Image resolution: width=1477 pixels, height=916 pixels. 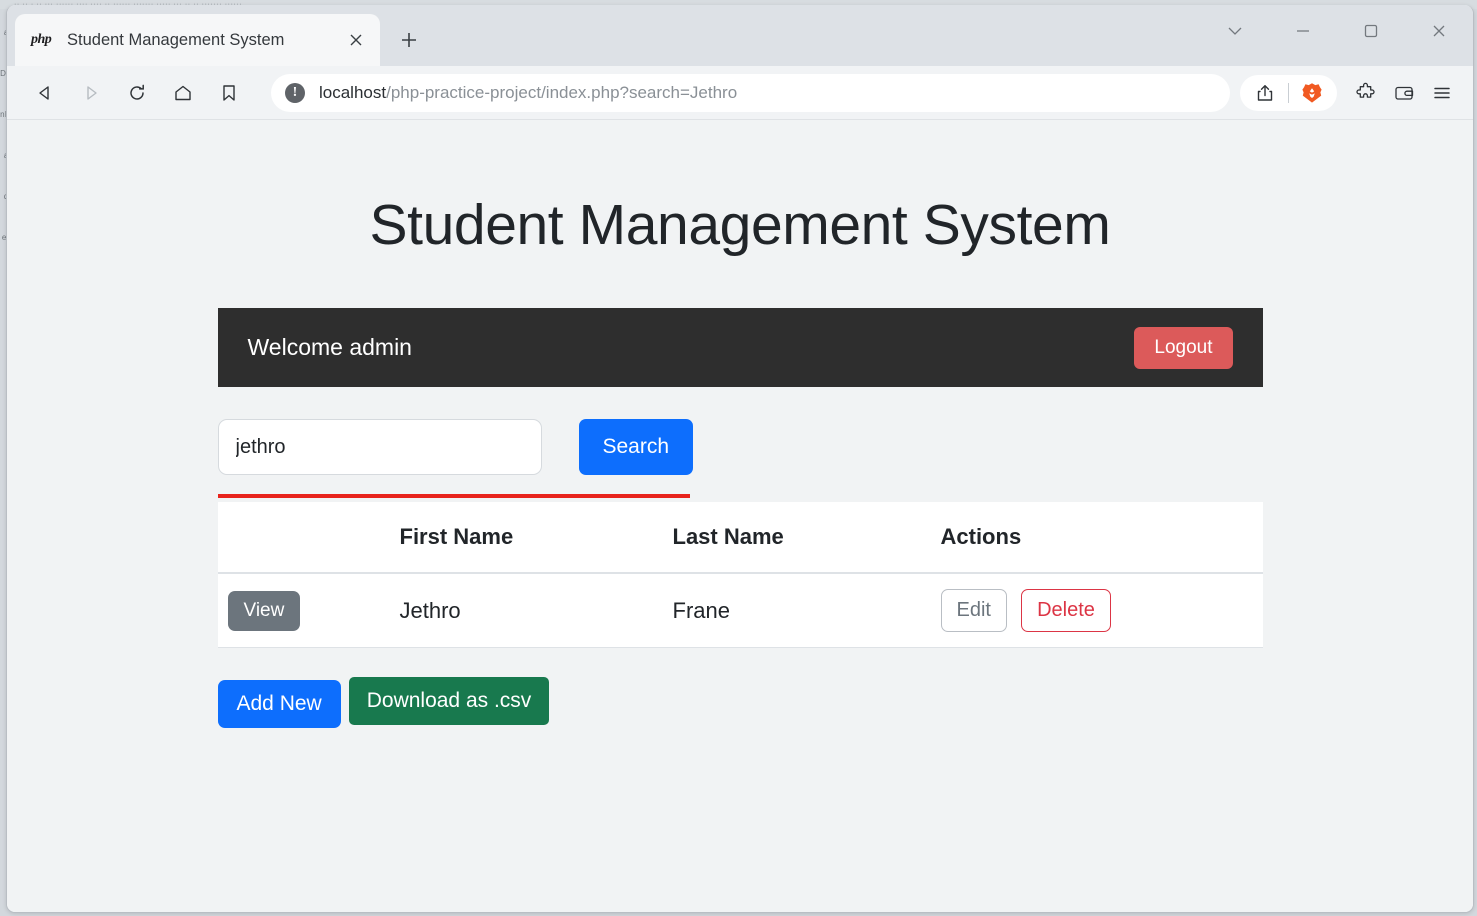 What do you see at coordinates (536, 538) in the screenshot?
I see `table-header-first-name: First Name` at bounding box center [536, 538].